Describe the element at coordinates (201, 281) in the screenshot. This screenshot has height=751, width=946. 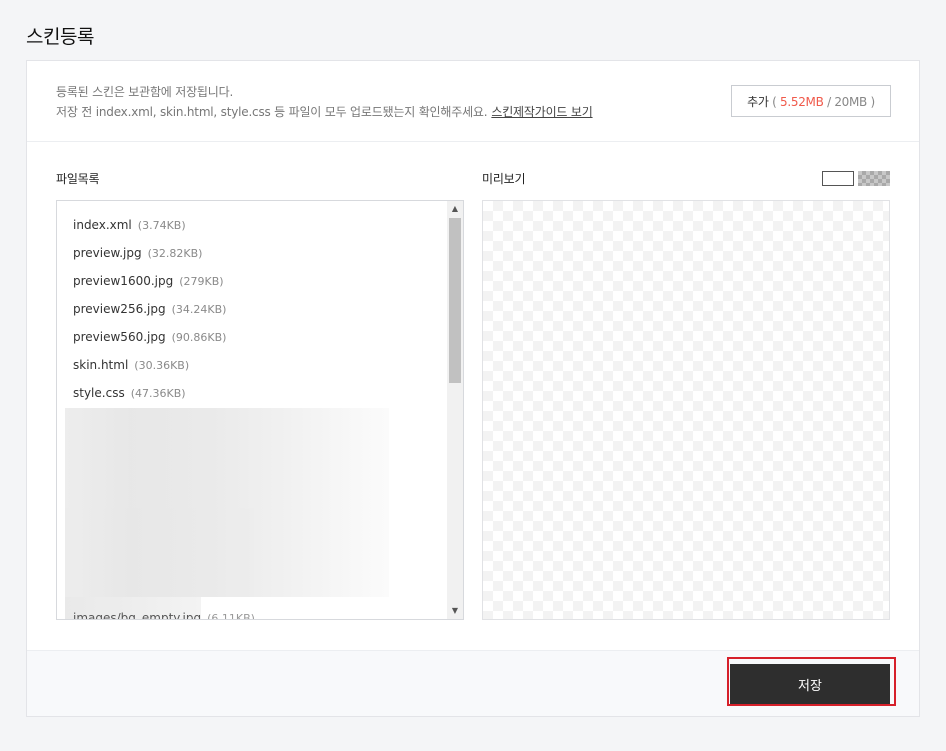
I see `file-size: (279KB)` at that location.